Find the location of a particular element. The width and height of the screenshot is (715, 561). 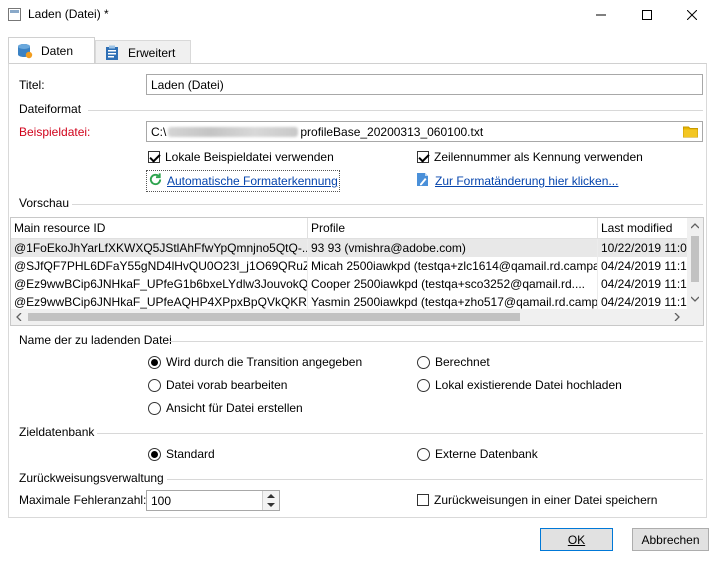

max-errors-label: Maximale Fehleranzahl: is located at coordinates (83, 500).